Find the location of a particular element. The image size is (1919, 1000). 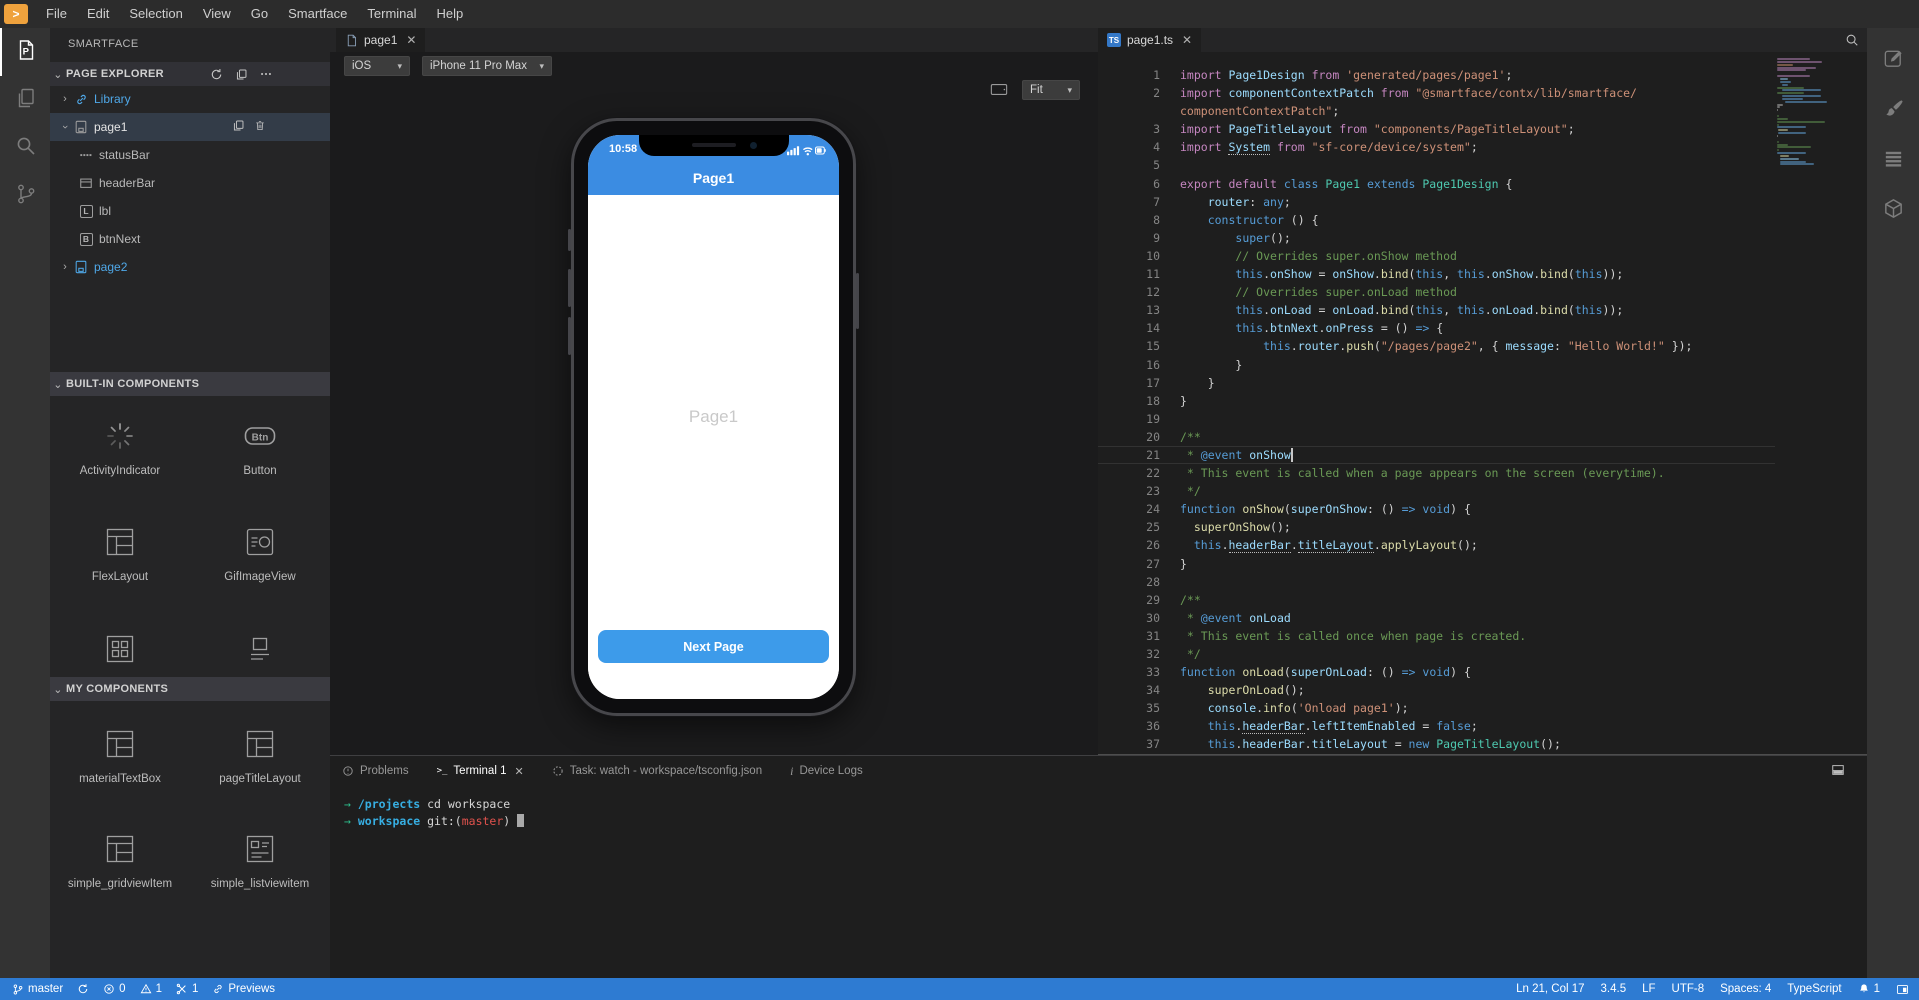

device-select: iPhone 11 Pro Max ▾ is located at coordinates (487, 66).